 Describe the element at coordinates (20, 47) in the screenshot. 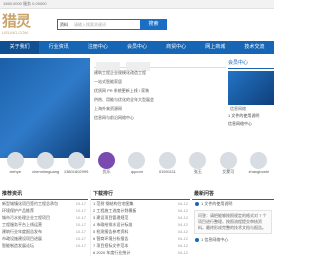

I see `nav-item-about: 关于我们` at that location.